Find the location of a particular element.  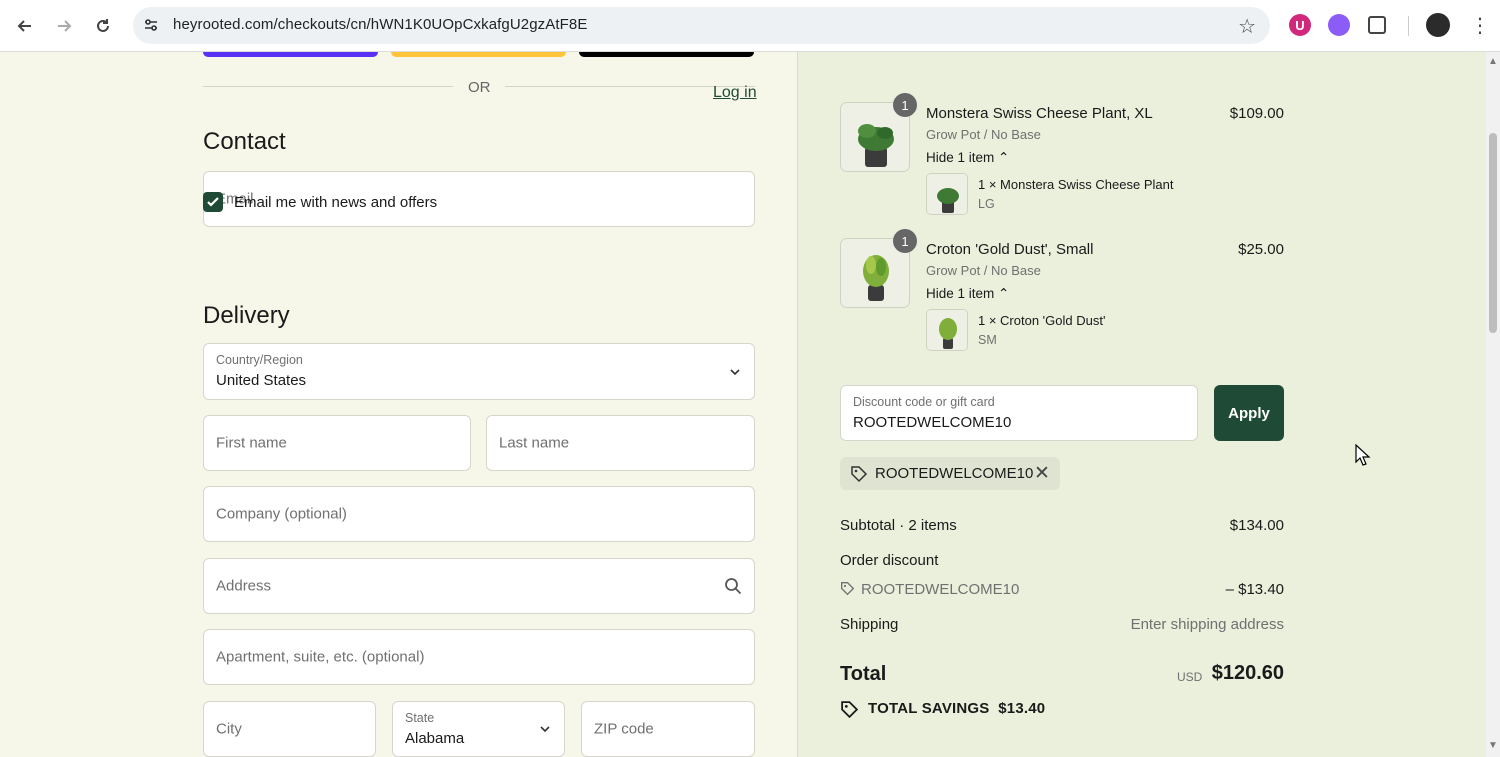

address-placeholder: Address is located at coordinates (244, 586).